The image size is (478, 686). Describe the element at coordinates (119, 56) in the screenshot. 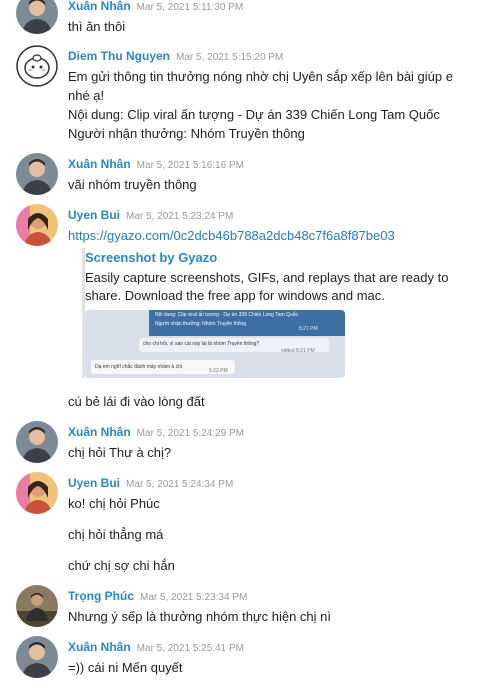

I see `sender-name: Diem Thu Nguyen` at that location.